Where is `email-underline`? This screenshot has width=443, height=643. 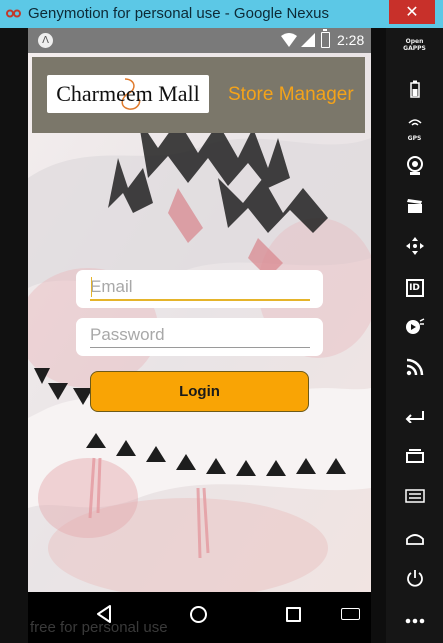 email-underline is located at coordinates (200, 300).